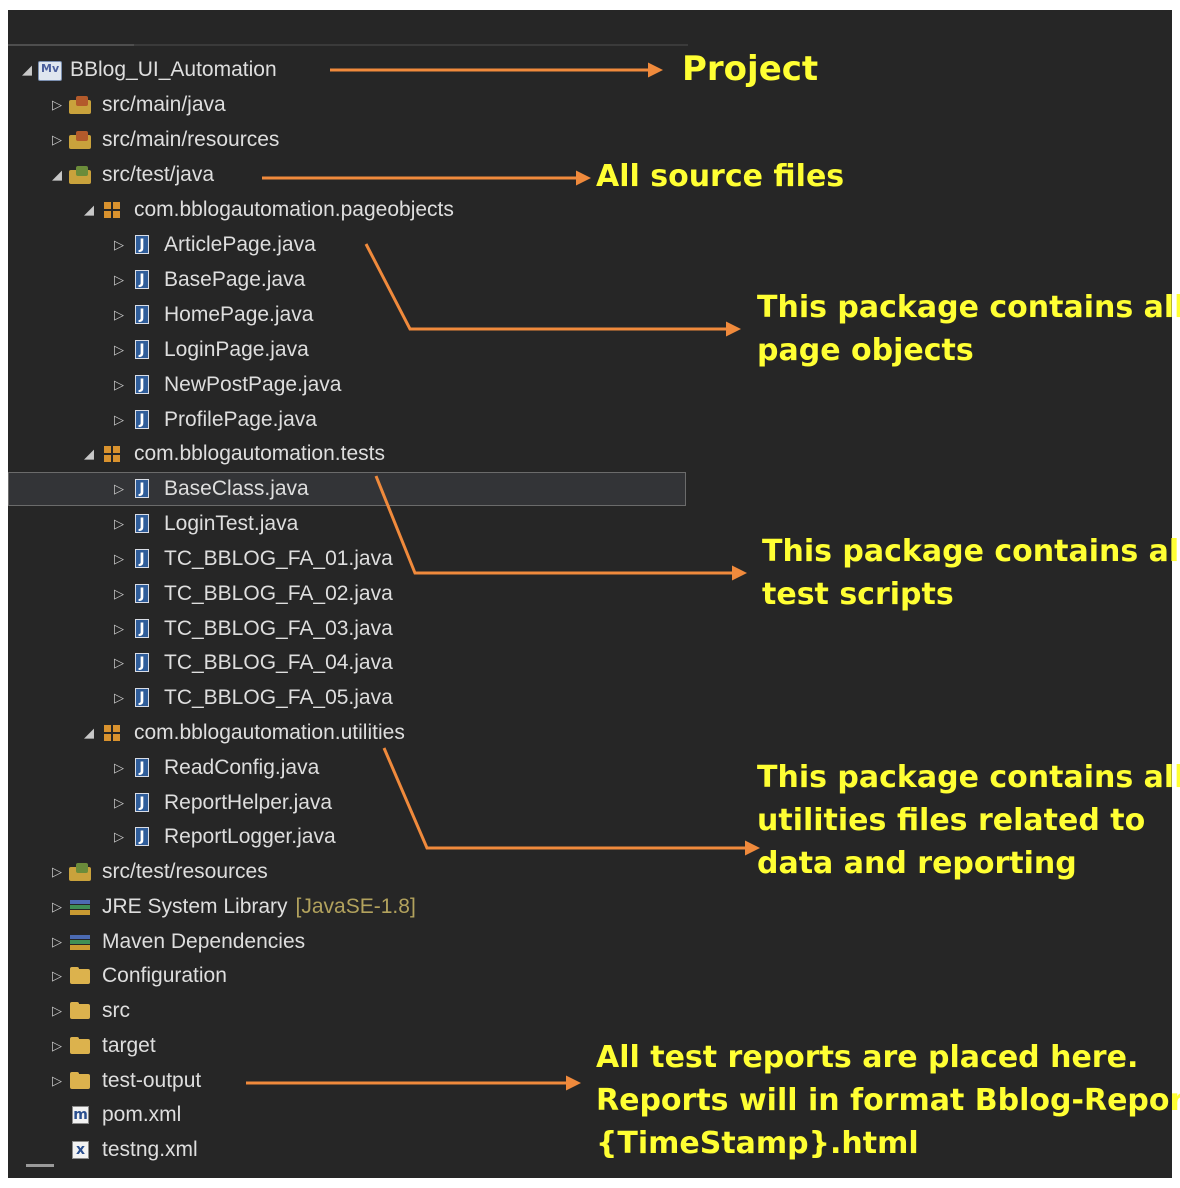  I want to click on annotation-utilities-line2: utilities files related to, so click(951, 820).